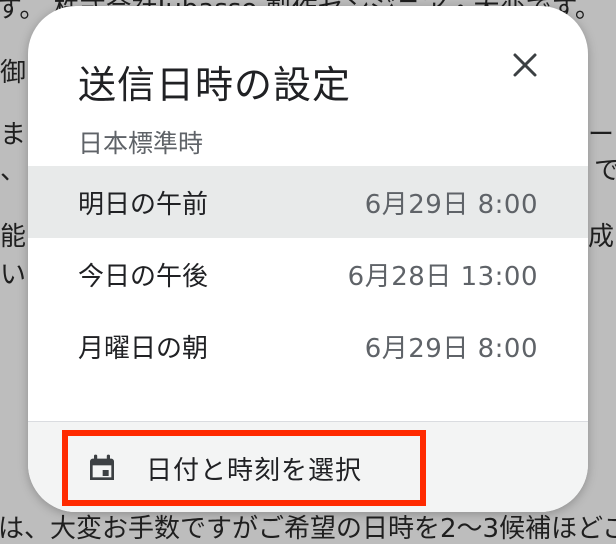 Image resolution: width=616 pixels, height=544 pixels. I want to click on pick-date-time-button: 日付と時刻を選択, so click(244, 468).